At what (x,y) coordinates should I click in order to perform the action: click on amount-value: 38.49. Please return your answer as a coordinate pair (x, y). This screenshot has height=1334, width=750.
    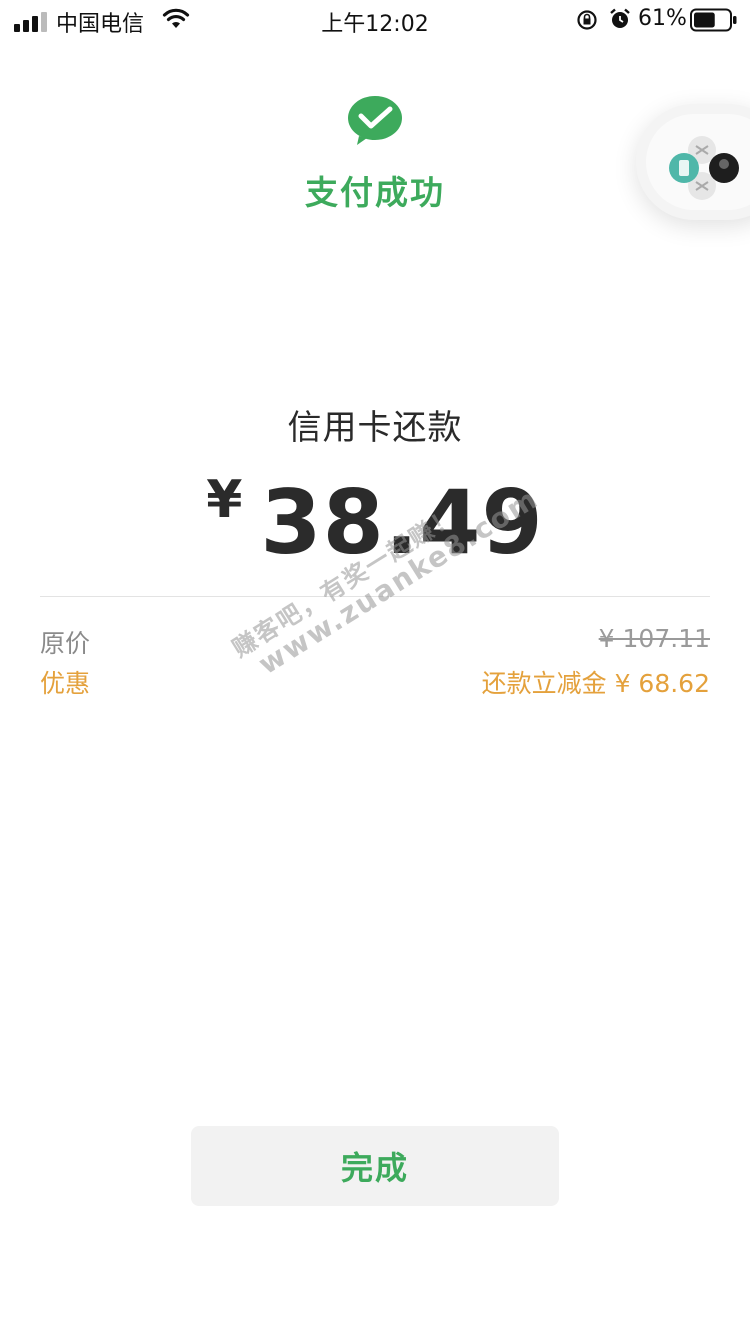
    Looking at the image, I should click on (402, 522).